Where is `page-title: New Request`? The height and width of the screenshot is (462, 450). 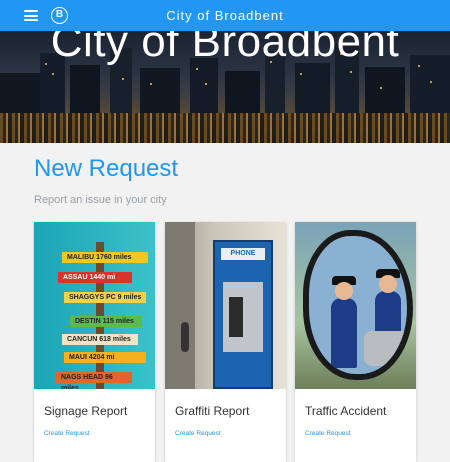
page-title: New Request is located at coordinates (106, 168).